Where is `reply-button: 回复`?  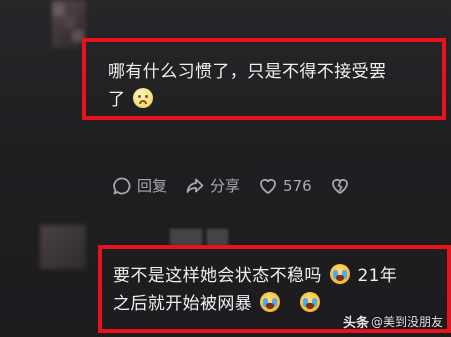 reply-button: 回复 is located at coordinates (139, 185).